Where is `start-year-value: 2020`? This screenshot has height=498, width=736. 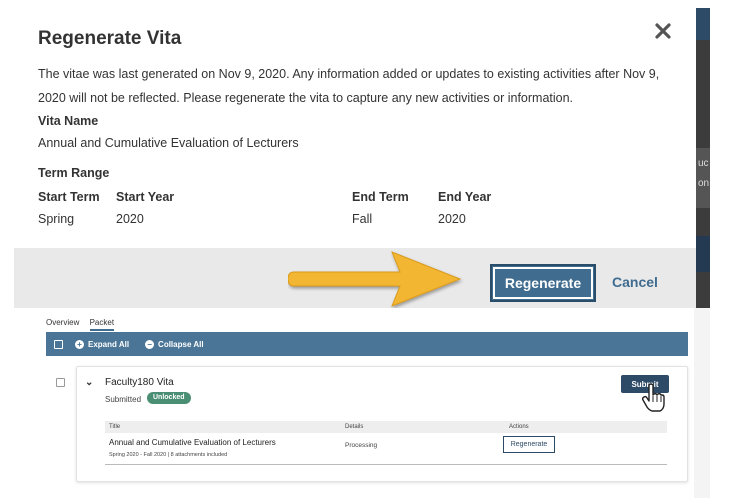 start-year-value: 2020 is located at coordinates (130, 219).